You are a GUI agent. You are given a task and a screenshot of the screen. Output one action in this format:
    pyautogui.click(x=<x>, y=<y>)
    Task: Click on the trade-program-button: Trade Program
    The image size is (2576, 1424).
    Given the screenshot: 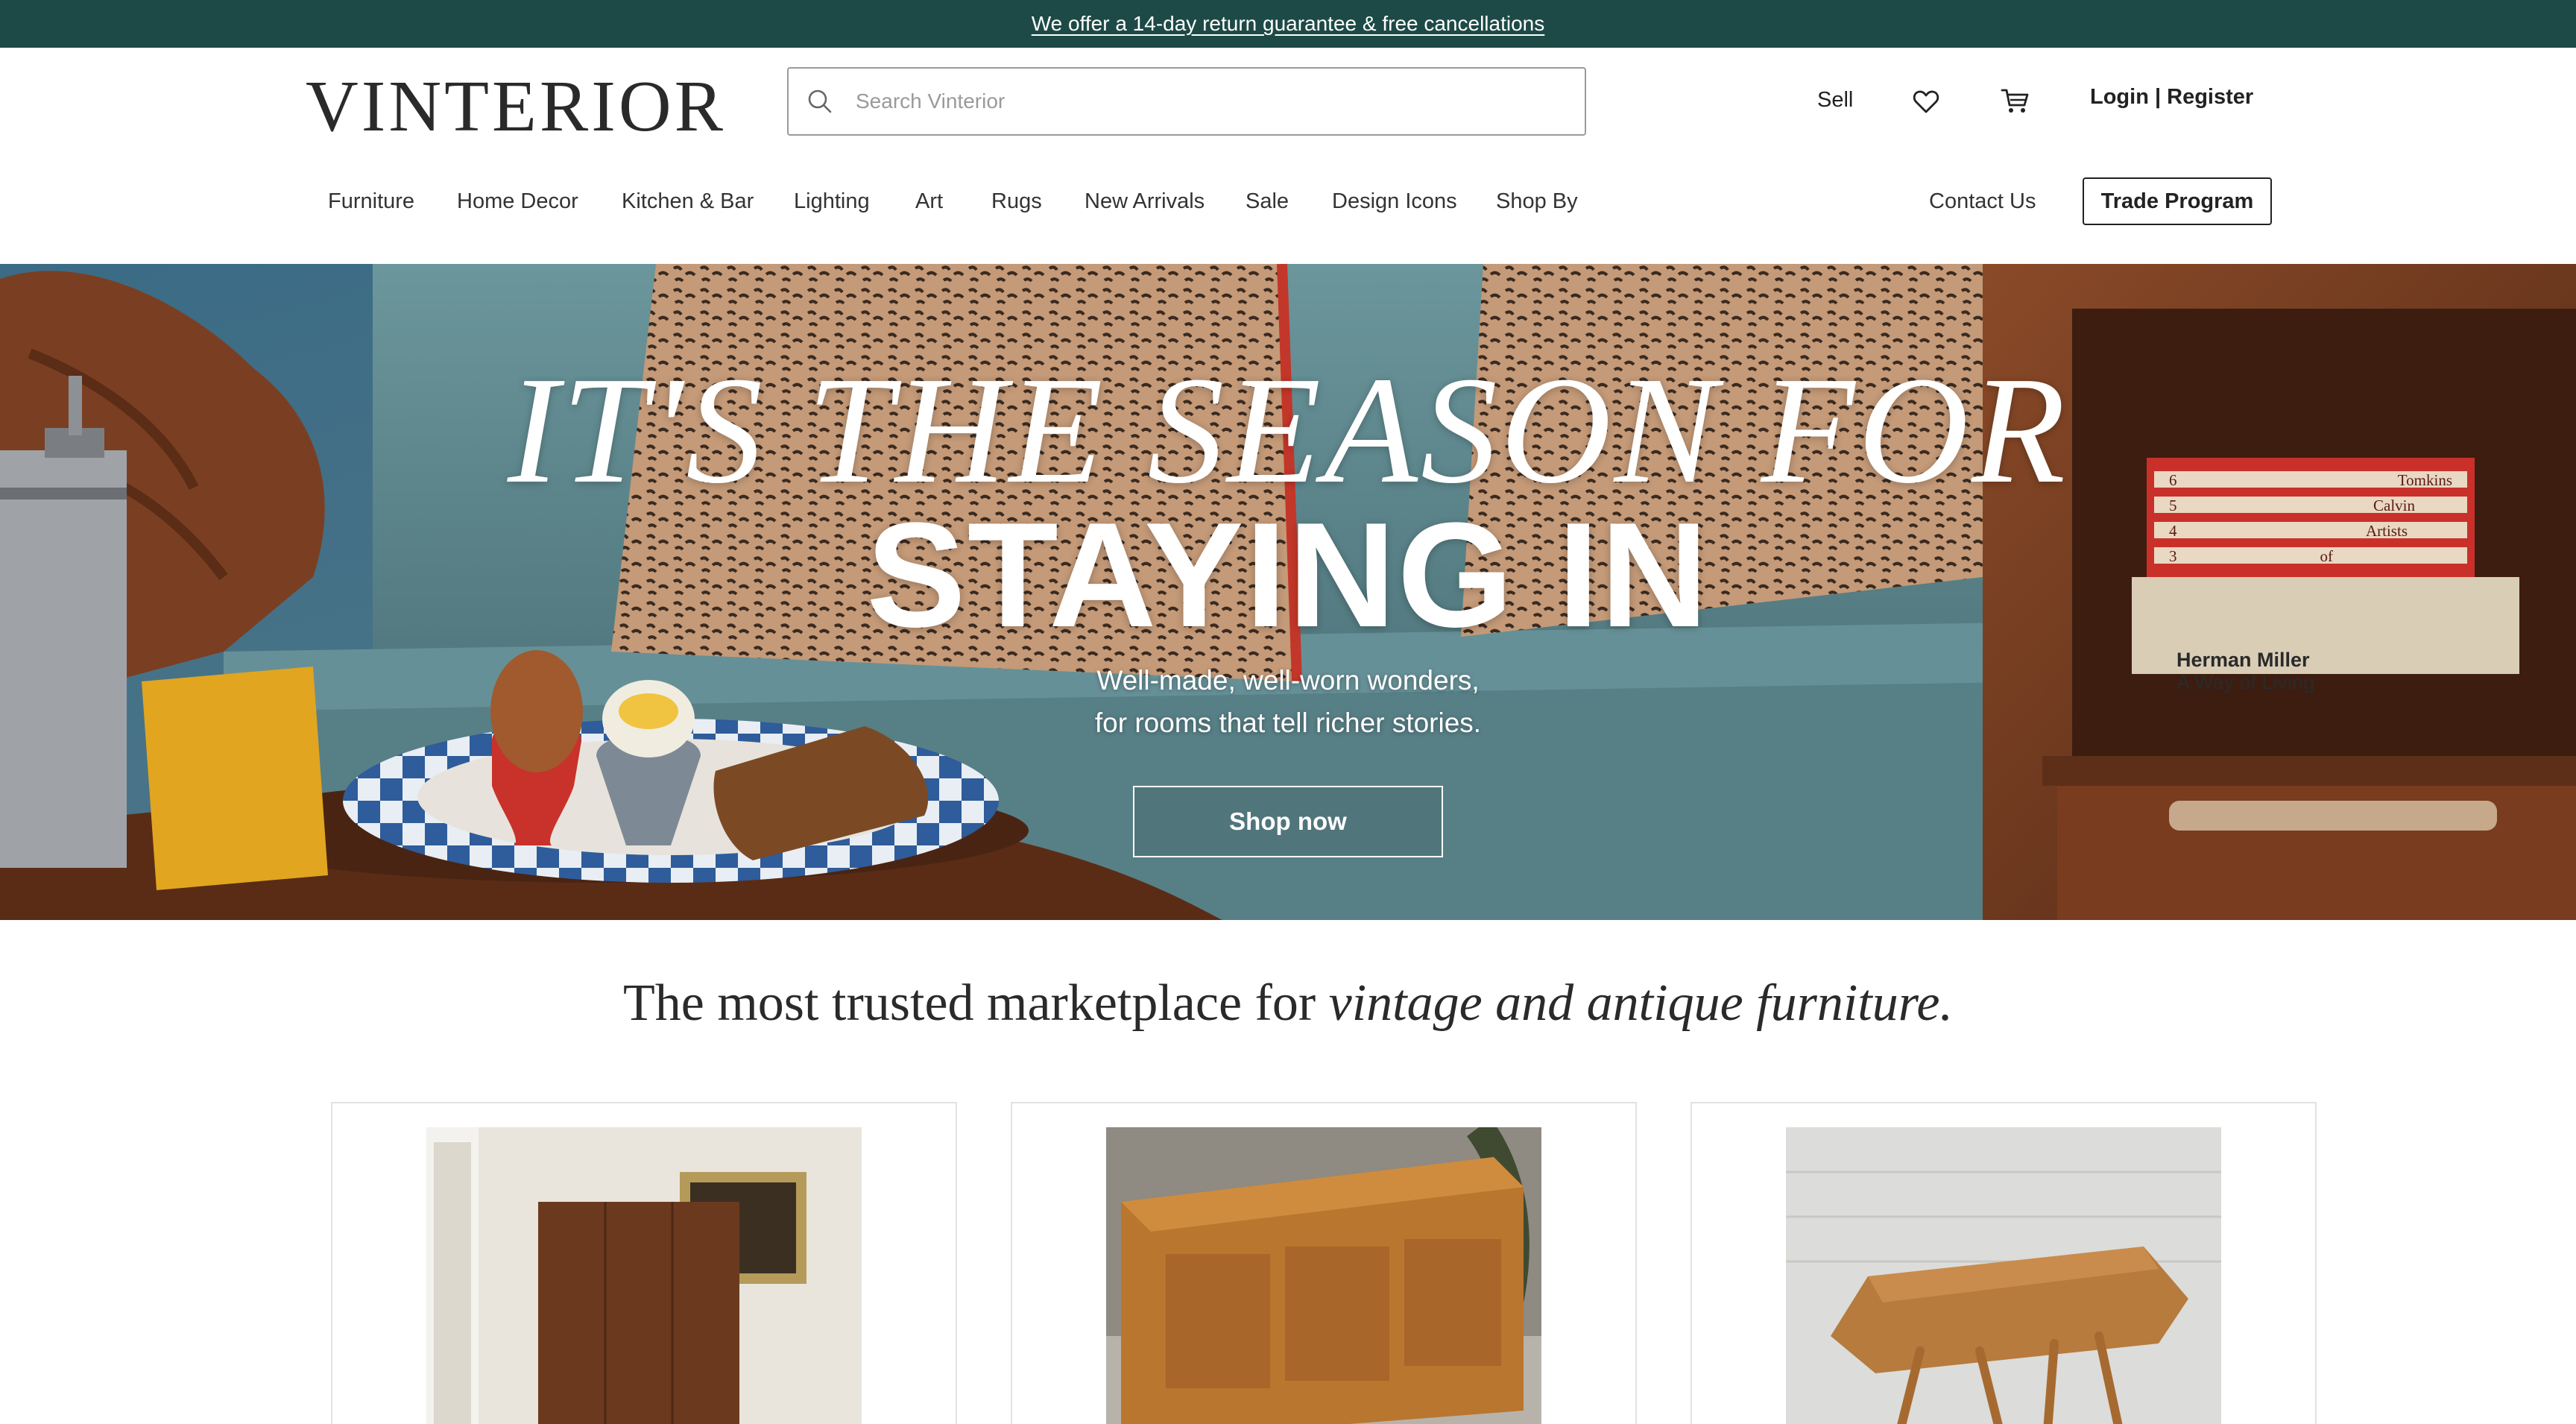 What is the action you would take?
    pyautogui.click(x=2177, y=201)
    